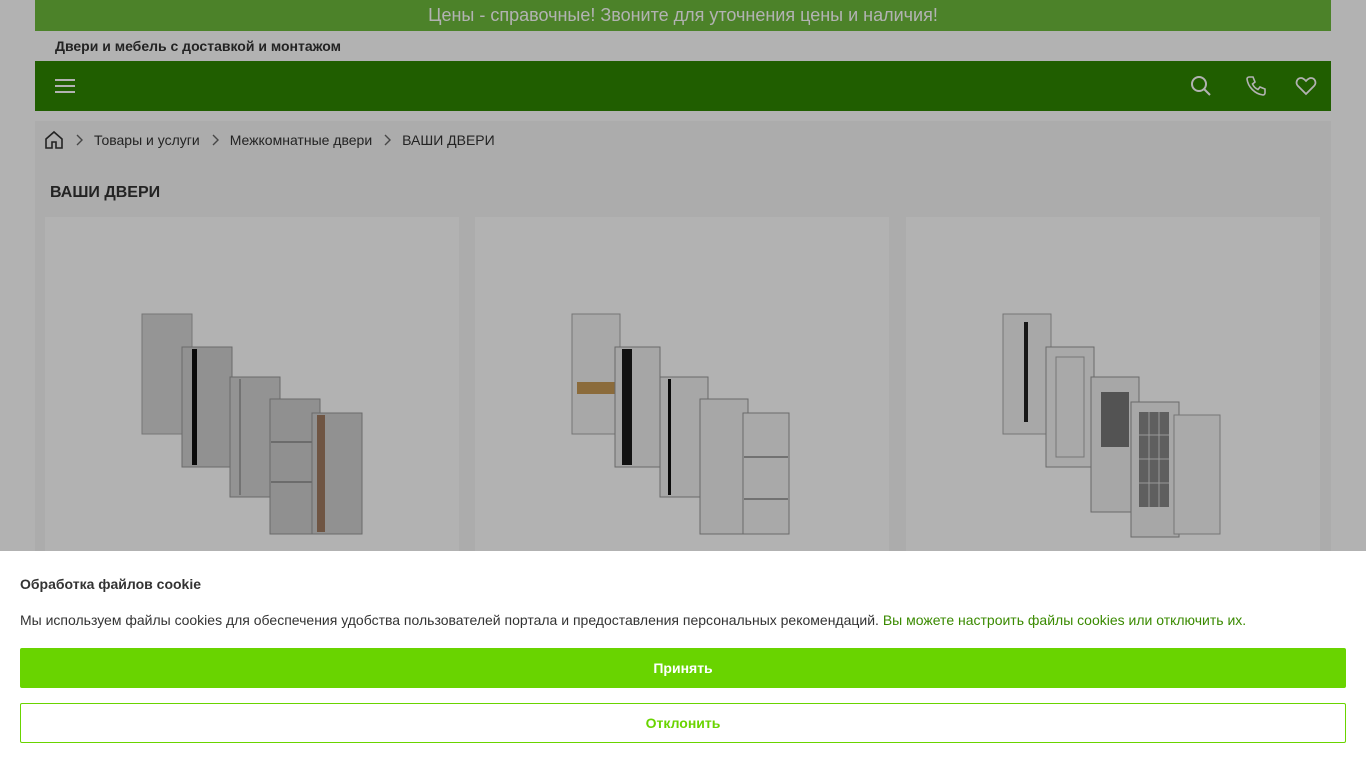  What do you see at coordinates (683, 723) in the screenshot?
I see `decline-button: Отклонить` at bounding box center [683, 723].